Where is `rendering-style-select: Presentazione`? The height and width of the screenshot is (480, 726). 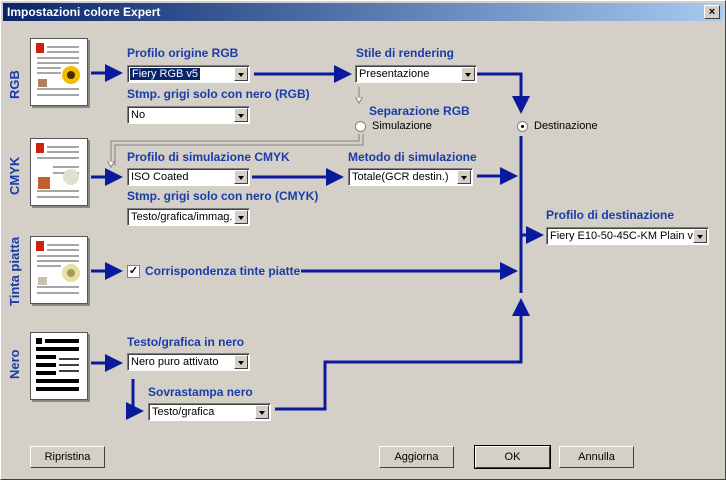
rendering-style-select: Presentazione is located at coordinates (416, 74).